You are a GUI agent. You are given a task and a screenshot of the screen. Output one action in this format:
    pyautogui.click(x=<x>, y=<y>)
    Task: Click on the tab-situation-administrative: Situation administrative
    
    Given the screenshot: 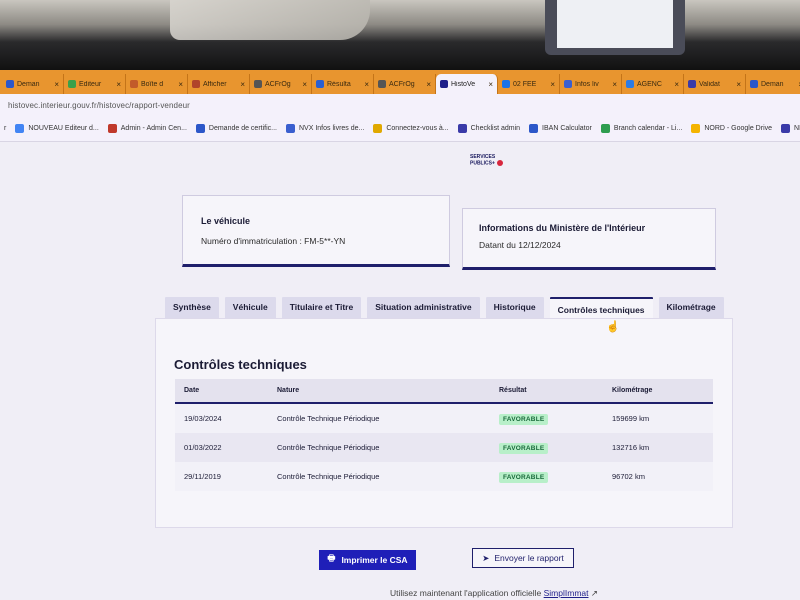 What is the action you would take?
    pyautogui.click(x=423, y=308)
    